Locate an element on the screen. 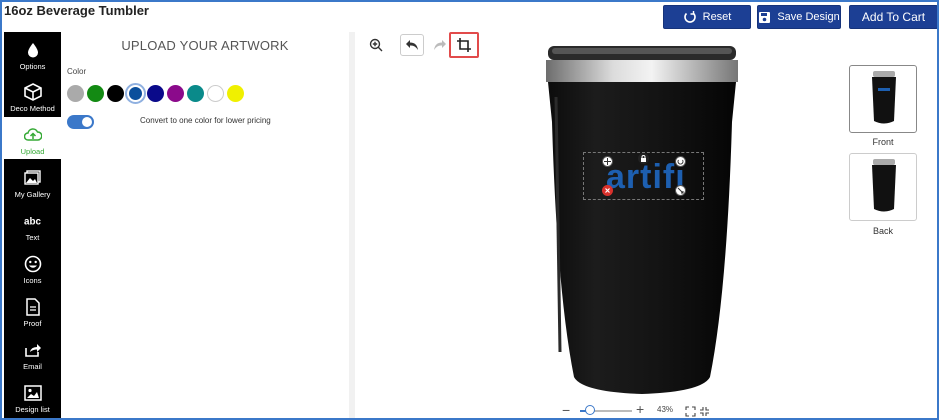 This screenshot has height=420, width=939. sidebar-item-label: Design list is located at coordinates (32, 409).